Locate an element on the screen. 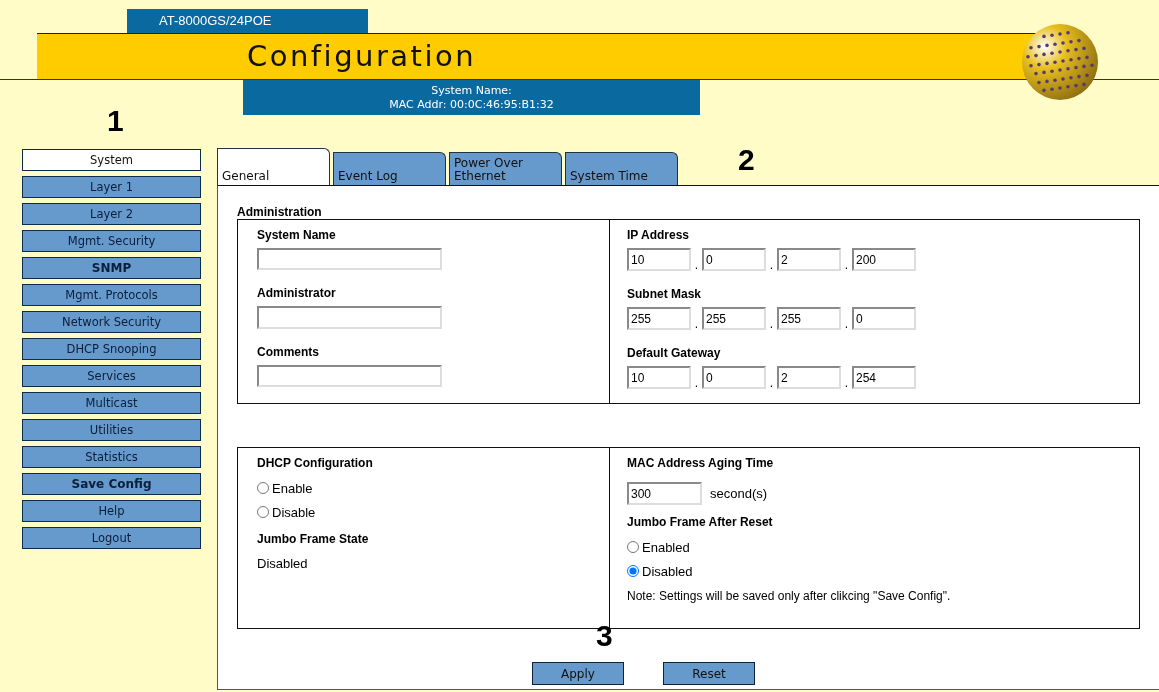 Image resolution: width=1159 pixels, height=692 pixels. tab: System Time is located at coordinates (621, 168).